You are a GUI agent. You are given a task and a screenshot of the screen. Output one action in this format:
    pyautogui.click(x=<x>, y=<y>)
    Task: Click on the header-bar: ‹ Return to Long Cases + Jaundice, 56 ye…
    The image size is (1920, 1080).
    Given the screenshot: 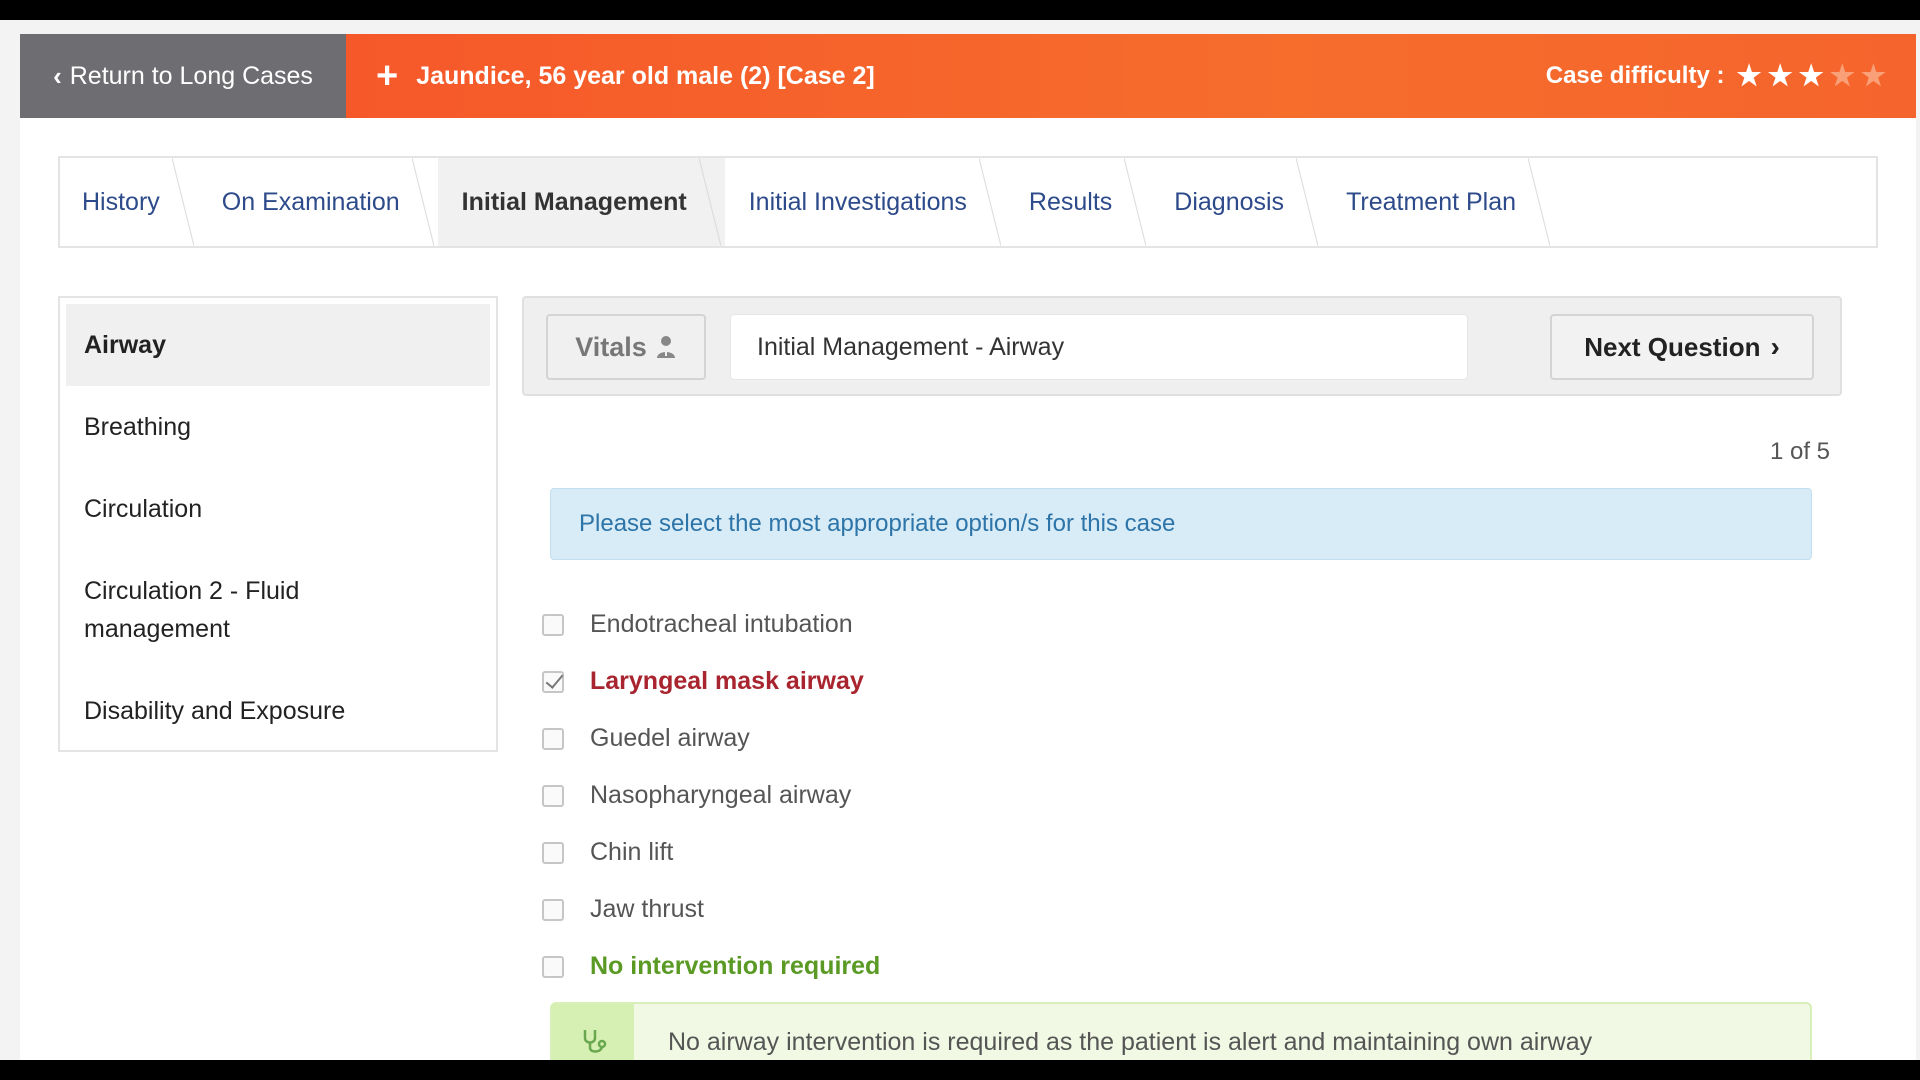 What is the action you would take?
    pyautogui.click(x=968, y=76)
    